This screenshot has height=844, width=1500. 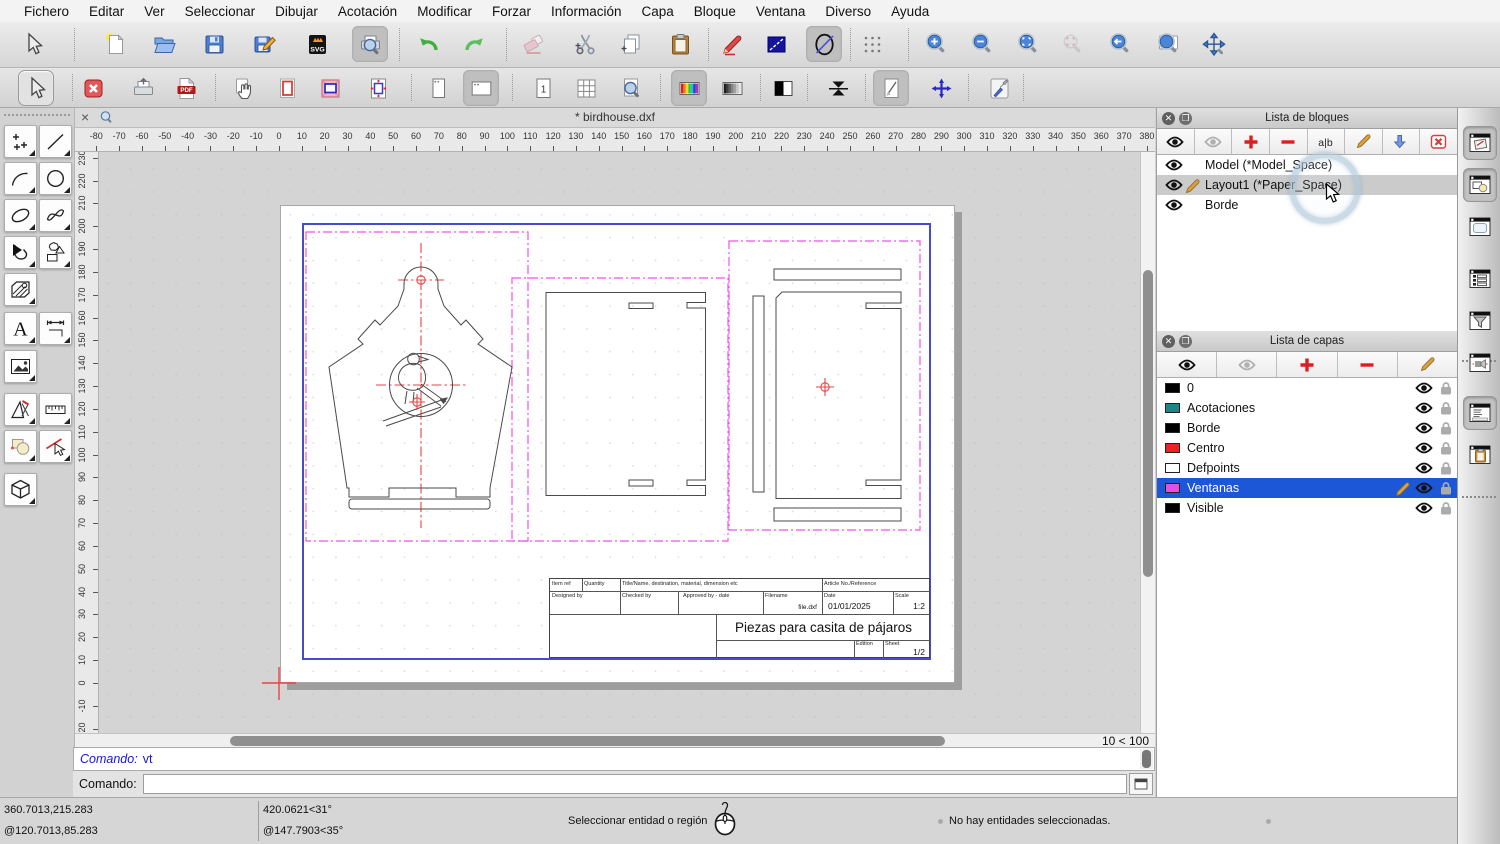 I want to click on print-button, so click(x=143, y=88).